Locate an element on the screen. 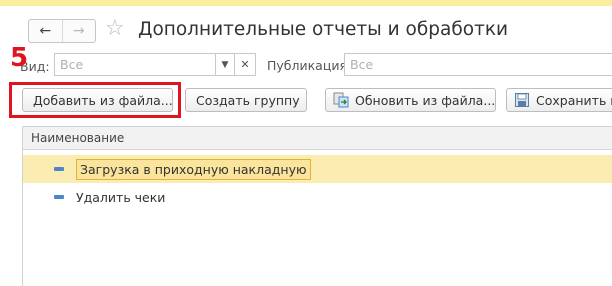 This screenshot has width=612, height=286. page-title: Дополнительные отчеты и обработки is located at coordinates (323, 29).